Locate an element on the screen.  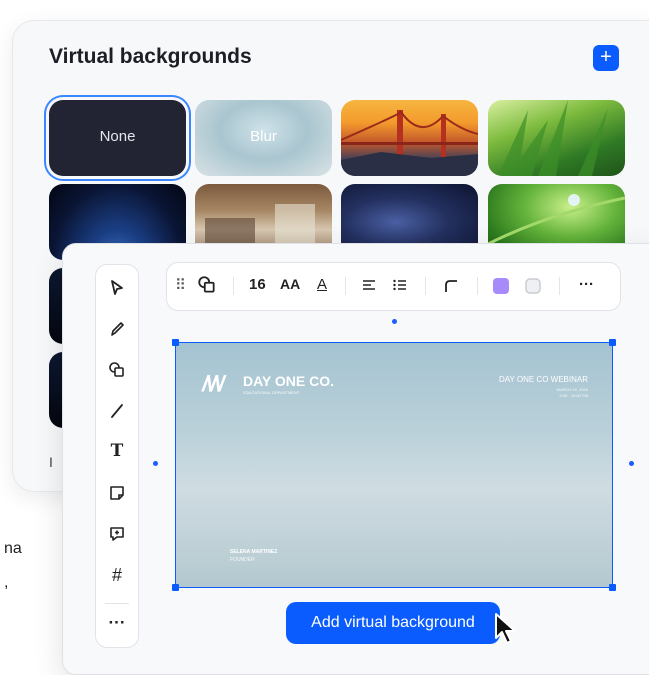
thumb-label: Blur is located at coordinates (263, 136).